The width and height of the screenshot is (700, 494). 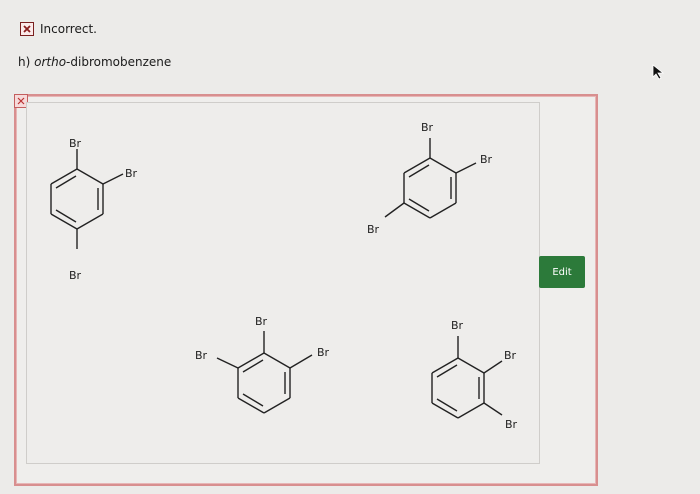 What do you see at coordinates (562, 272) in the screenshot?
I see `edit-button: Edit` at bounding box center [562, 272].